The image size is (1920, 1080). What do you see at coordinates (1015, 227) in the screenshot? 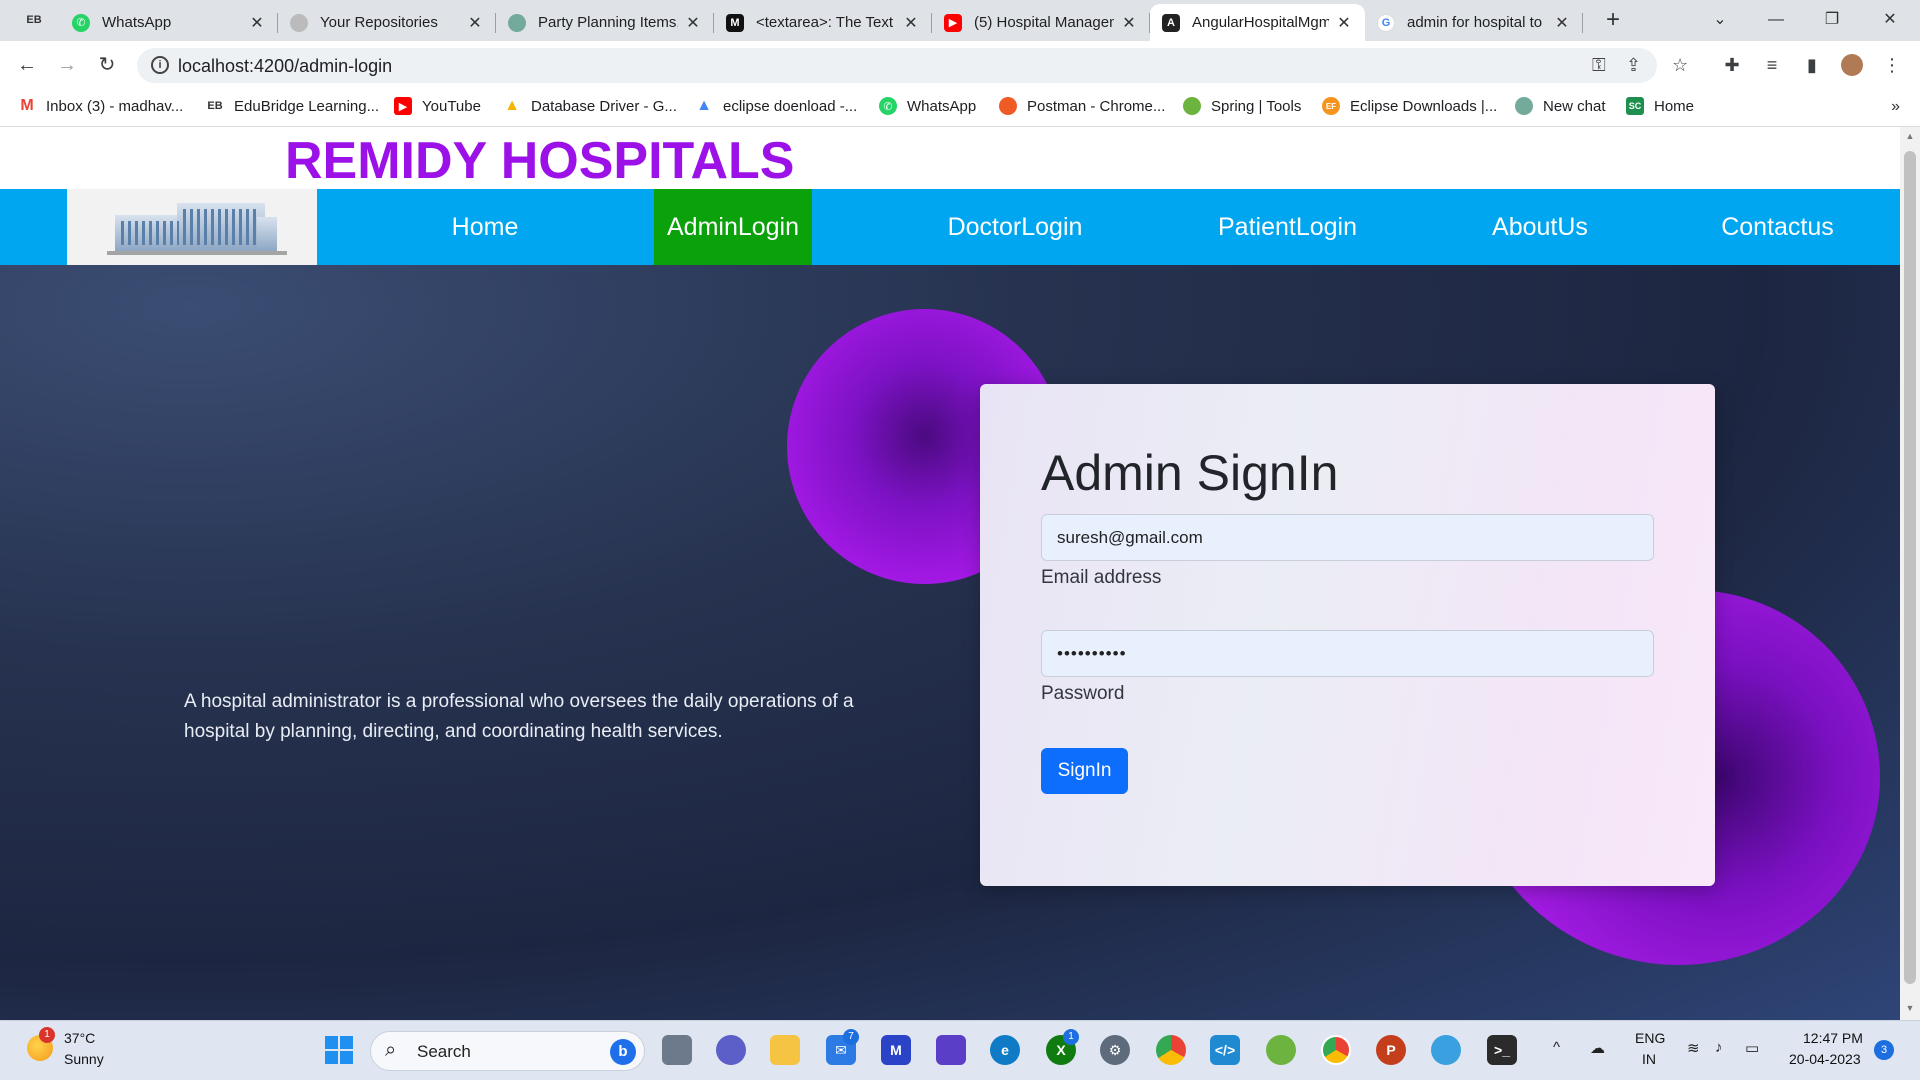
I see `nav-doctor-login: DoctorLogin` at bounding box center [1015, 227].